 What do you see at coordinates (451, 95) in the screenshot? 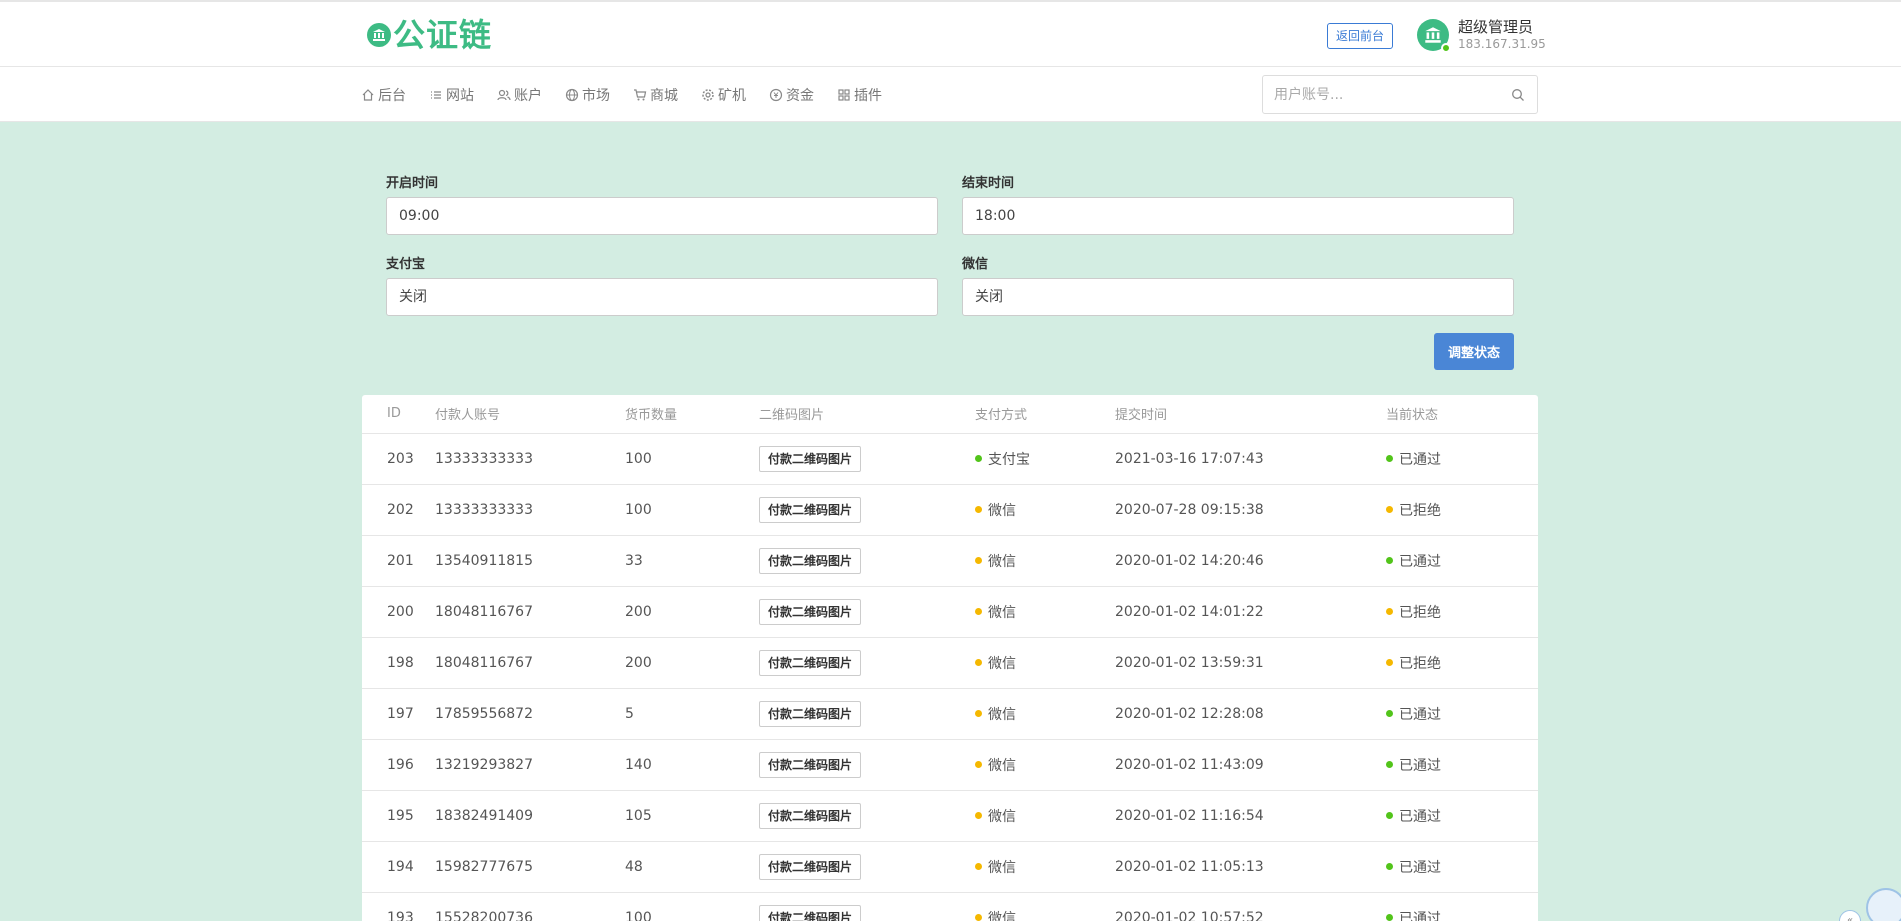
I see `nav-item-website: 网站` at bounding box center [451, 95].